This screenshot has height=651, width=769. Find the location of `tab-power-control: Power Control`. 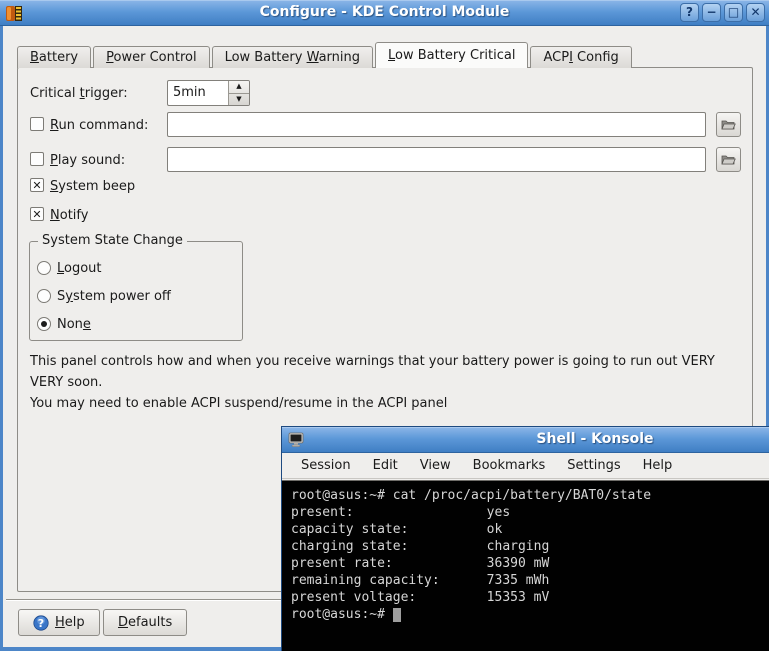

tab-power-control: Power Control is located at coordinates (151, 57).